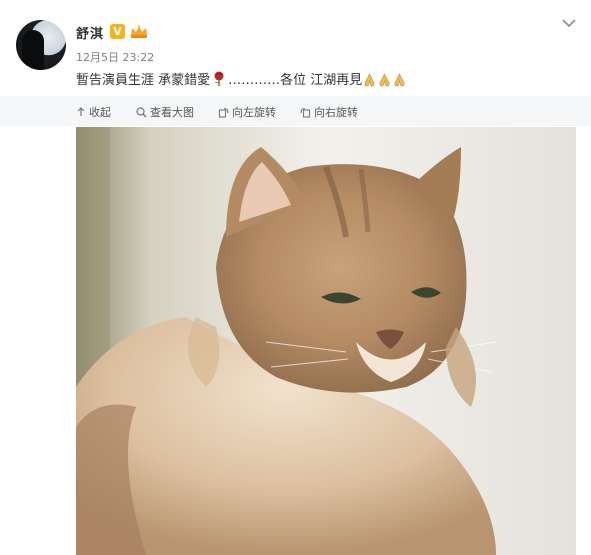 This screenshot has height=555, width=591. I want to click on image-toolbar: 收起 查看大图 向左旋转 向右旋转, so click(295, 111).